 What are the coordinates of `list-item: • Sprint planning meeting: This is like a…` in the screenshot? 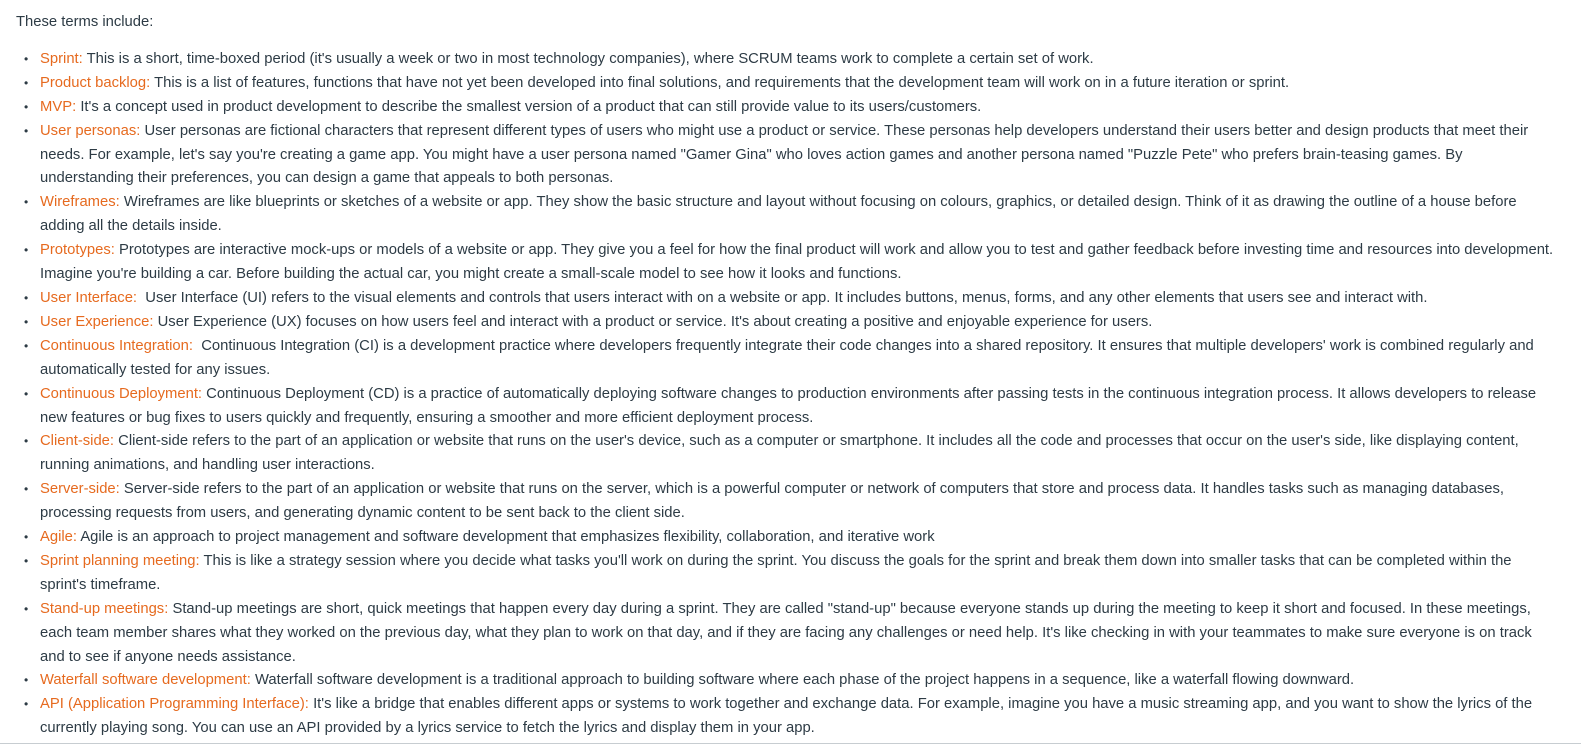 It's located at (786, 574).